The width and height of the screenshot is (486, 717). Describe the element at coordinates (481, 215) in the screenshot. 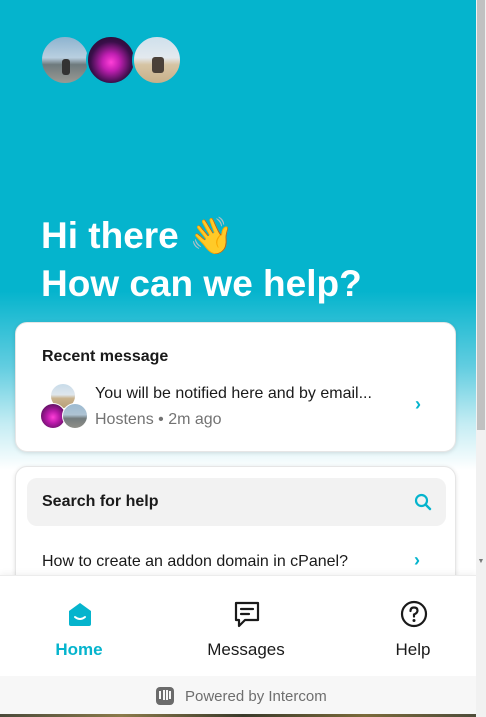

I see `scrollbar-thumb` at that location.